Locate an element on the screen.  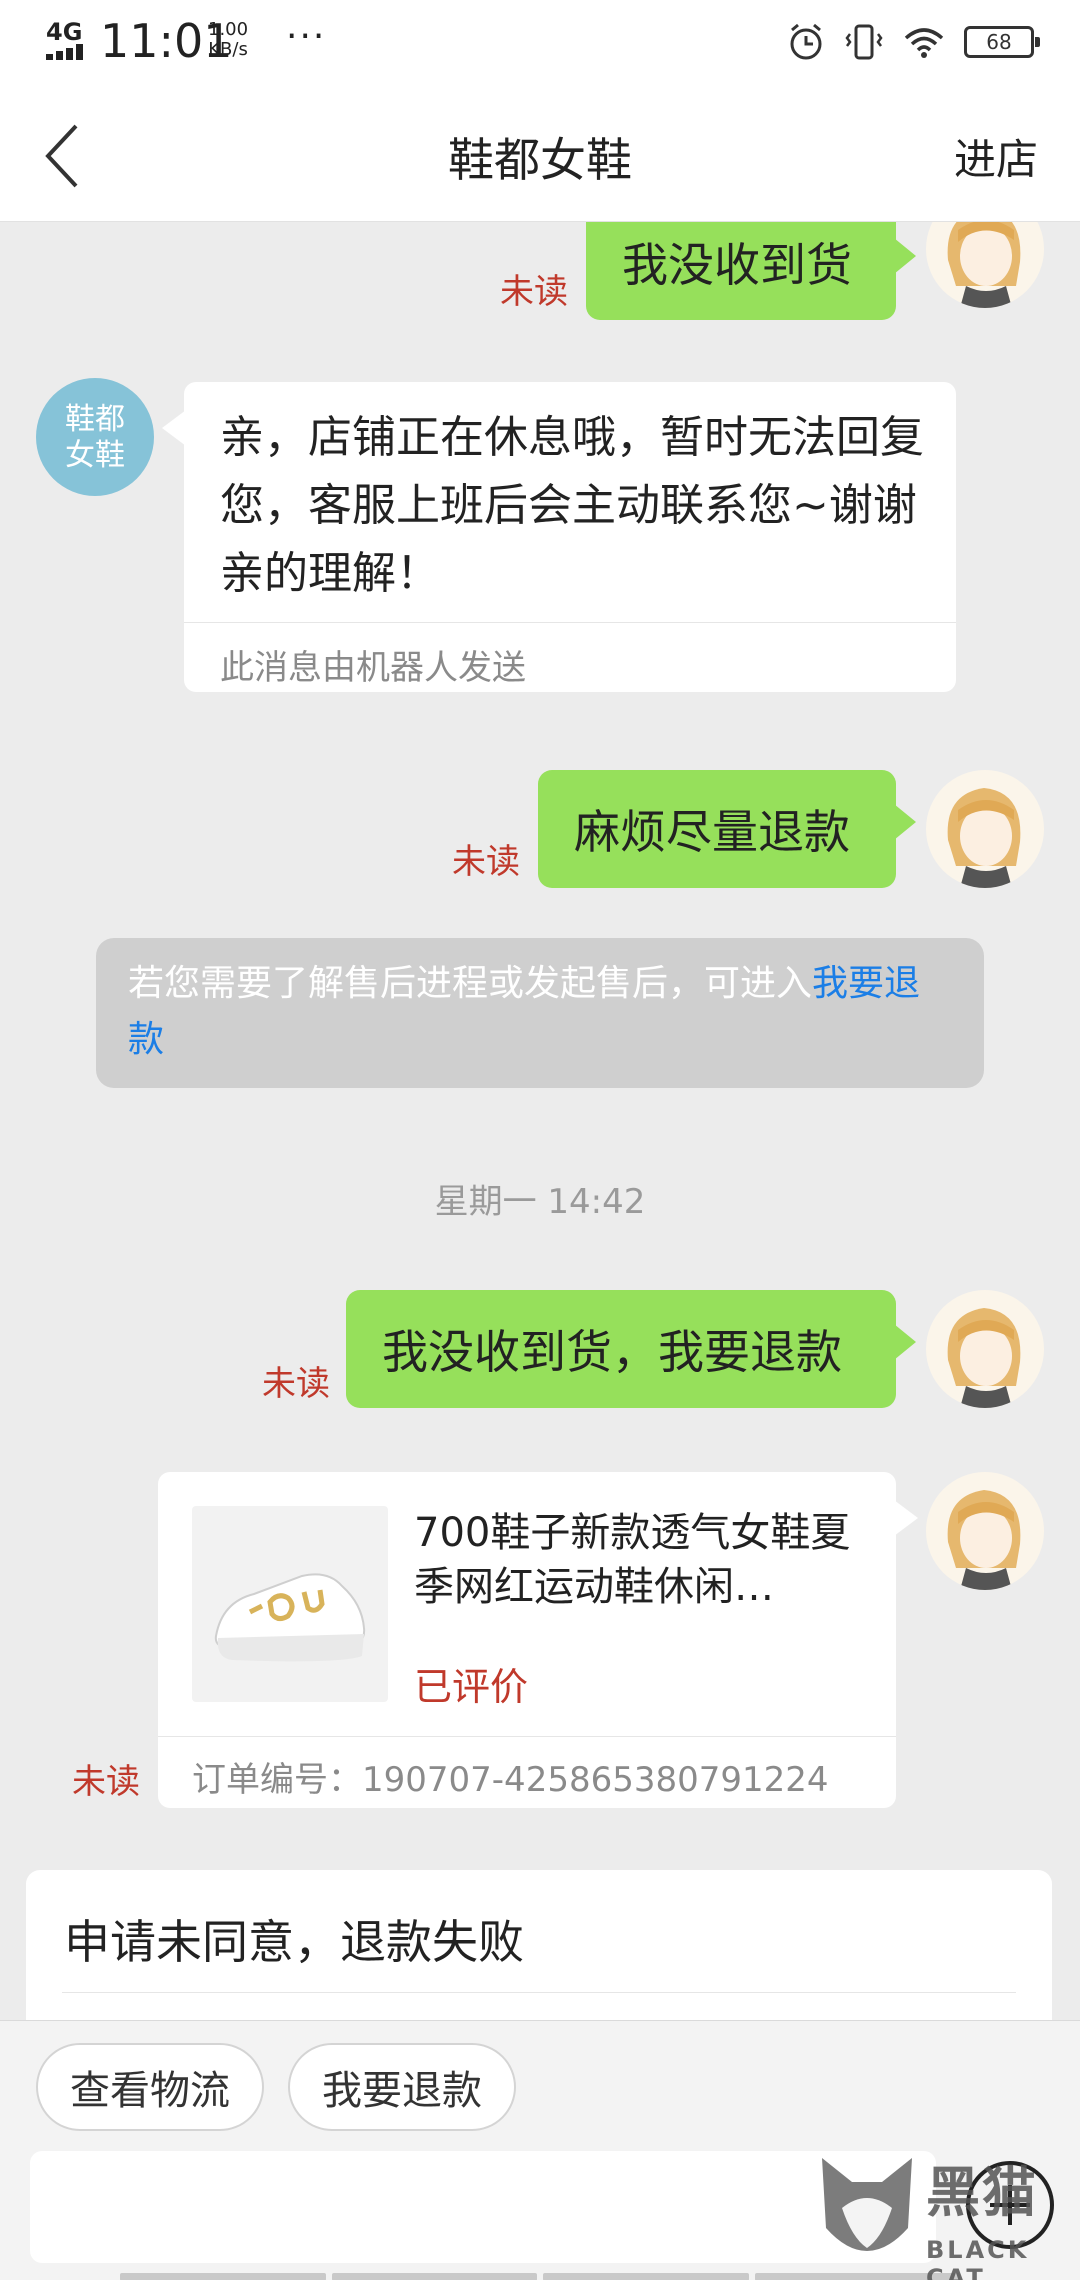
notice-text: 若您需要了解售后进程或发起售后，可进入 is located at coordinates (470, 983).